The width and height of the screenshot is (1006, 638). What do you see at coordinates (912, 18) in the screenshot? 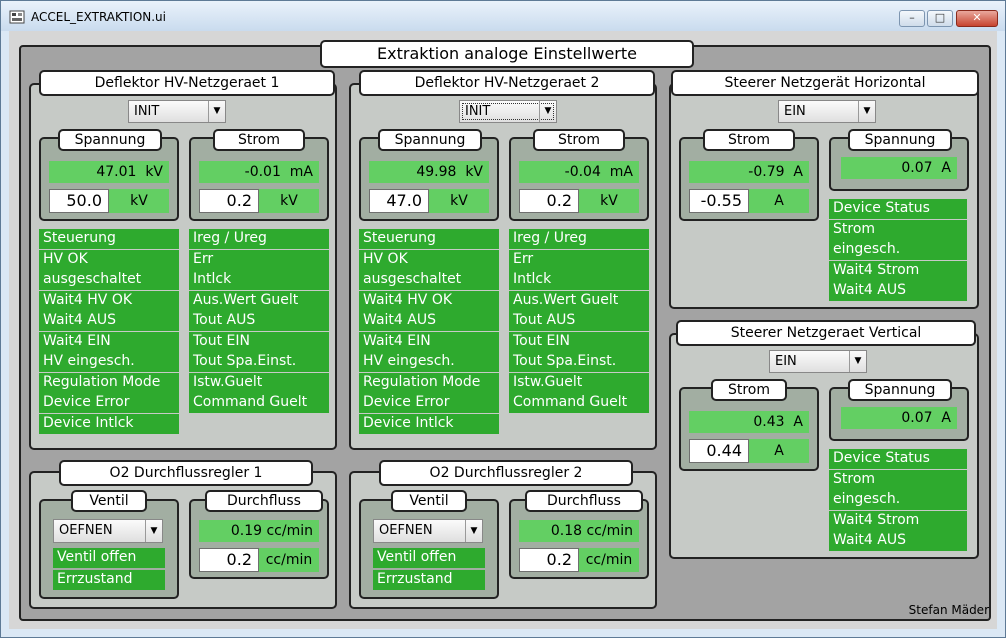
I see `minimize-button: –` at bounding box center [912, 18].